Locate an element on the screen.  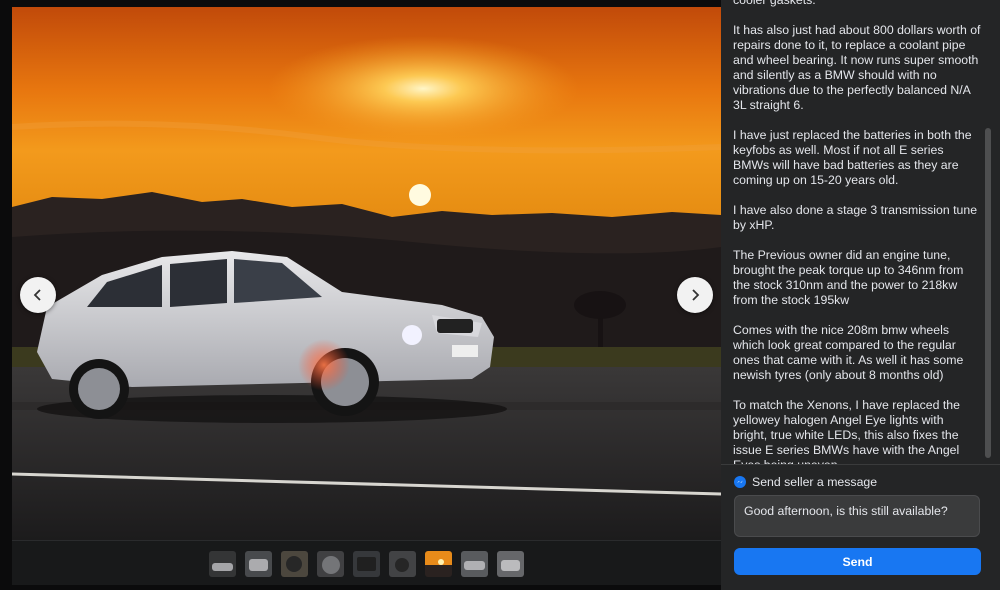
description-paragraph: cooler gaskets. is located at coordinates (774, 3).